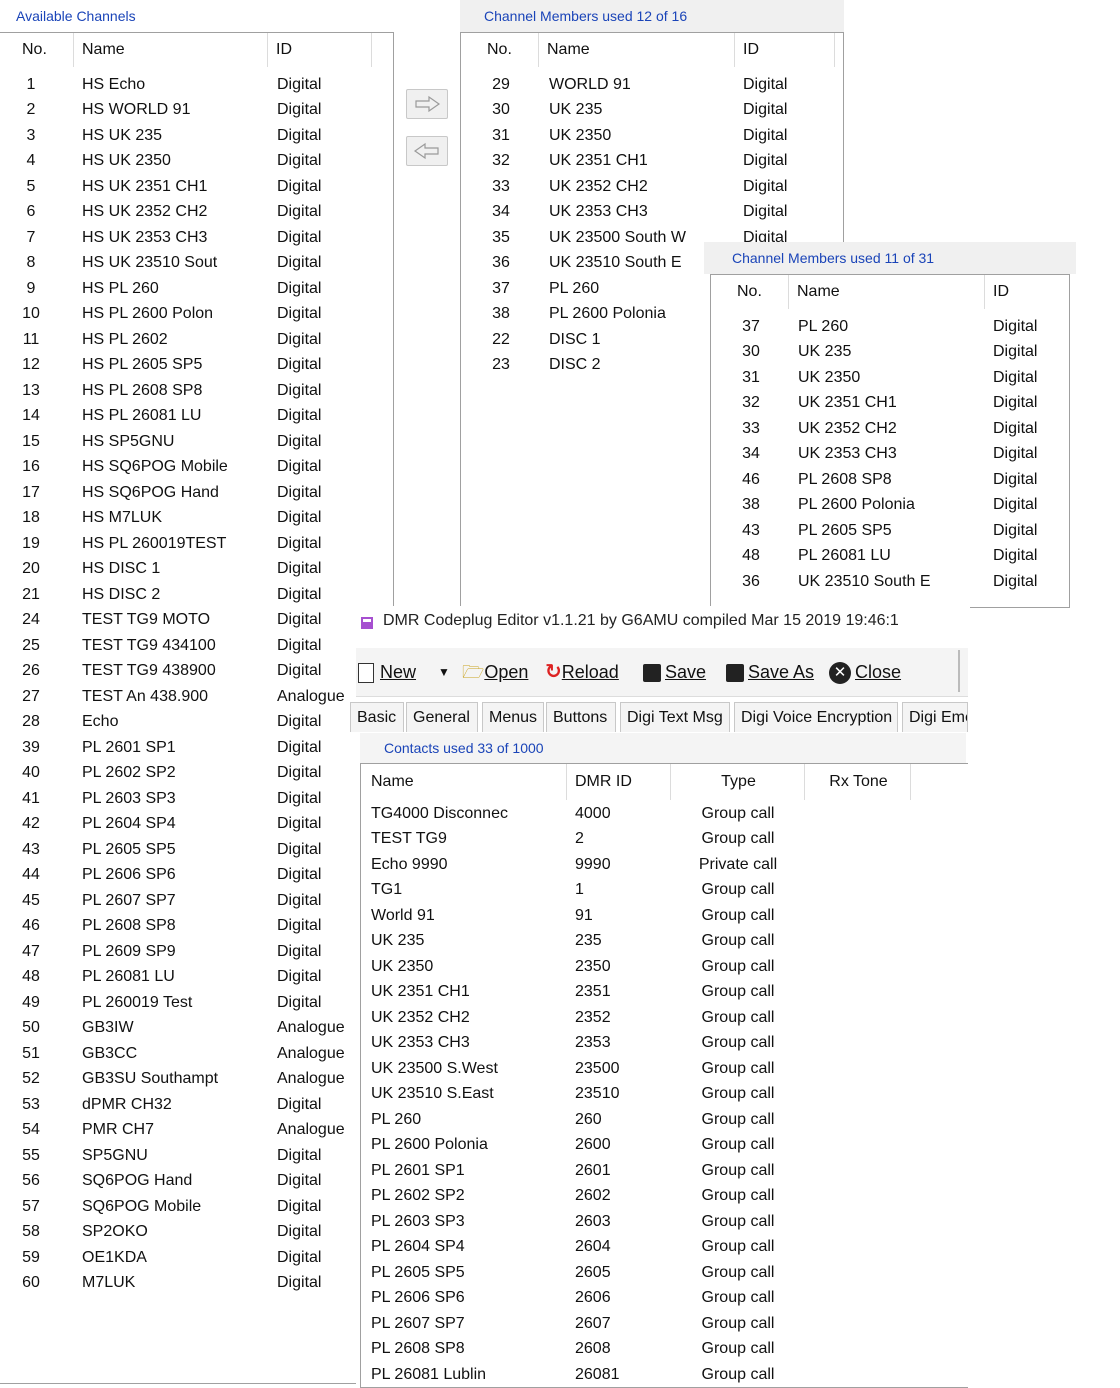 This screenshot has width=1120, height=1388. Describe the element at coordinates (464, 782) in the screenshot. I see `col-contact-name: Name` at that location.